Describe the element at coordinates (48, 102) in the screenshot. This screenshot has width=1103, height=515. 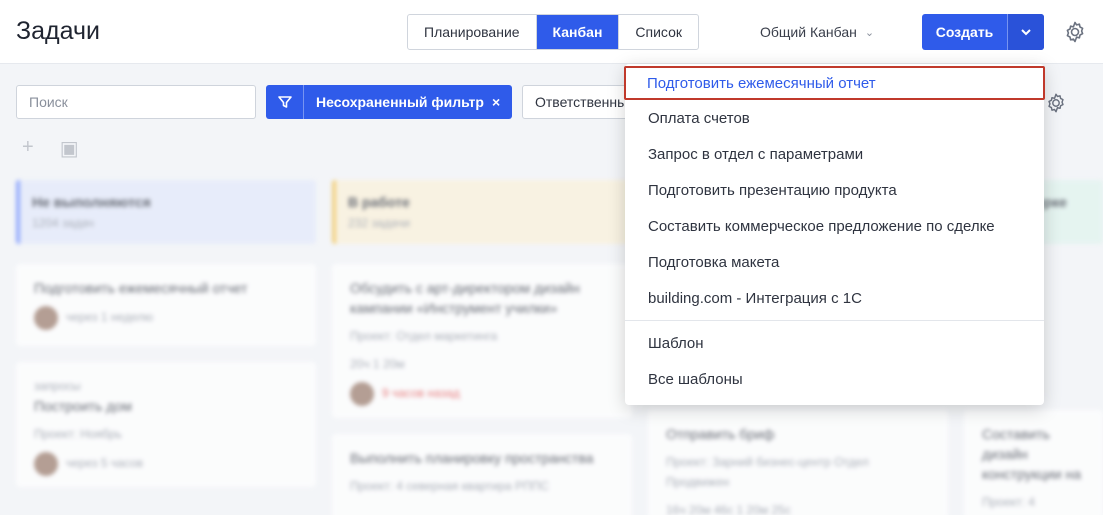
I see `search-placeholder: Поиск` at that location.